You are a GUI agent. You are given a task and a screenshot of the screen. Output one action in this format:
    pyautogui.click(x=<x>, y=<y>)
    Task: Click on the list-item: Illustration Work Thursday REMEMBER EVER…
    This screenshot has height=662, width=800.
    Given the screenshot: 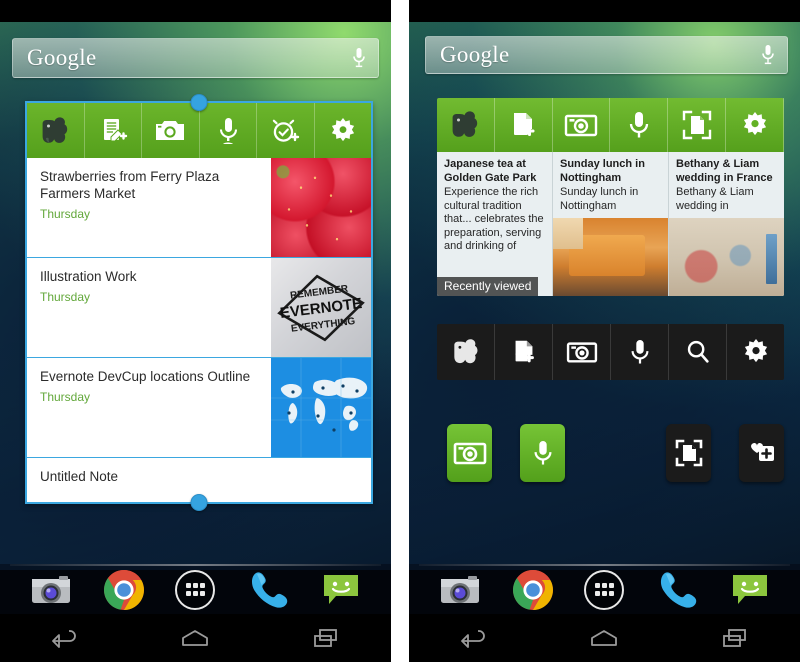 What is the action you would take?
    pyautogui.click(x=199, y=308)
    